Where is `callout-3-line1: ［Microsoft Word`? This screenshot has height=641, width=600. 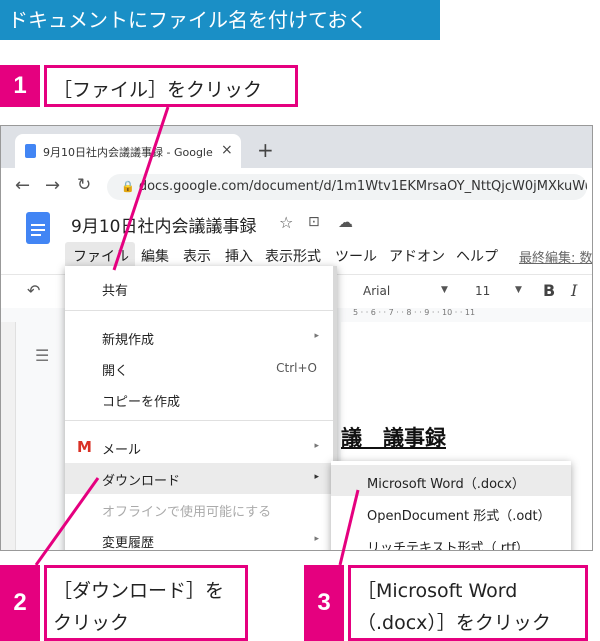 callout-3-line1: ［Microsoft Word is located at coordinates (437, 591).